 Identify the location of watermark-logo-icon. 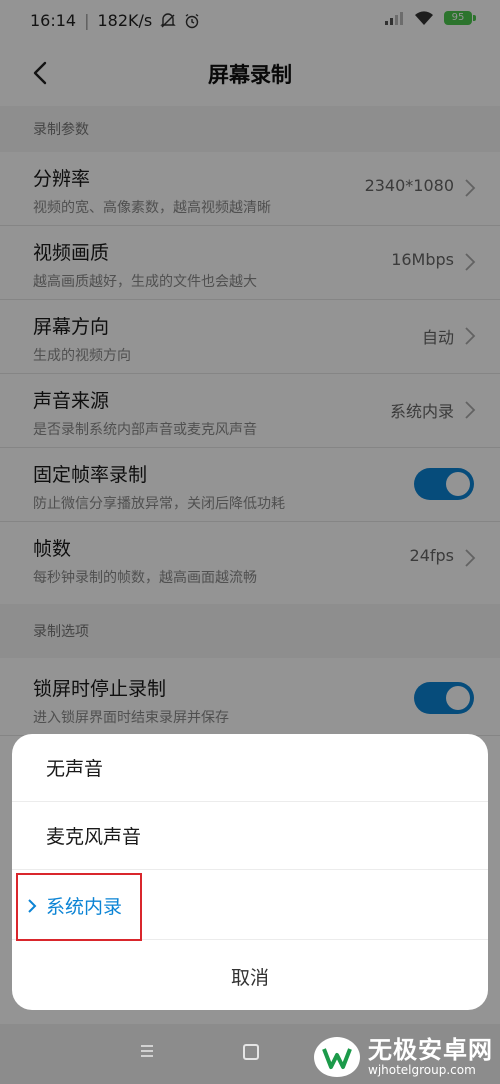
(337, 1057).